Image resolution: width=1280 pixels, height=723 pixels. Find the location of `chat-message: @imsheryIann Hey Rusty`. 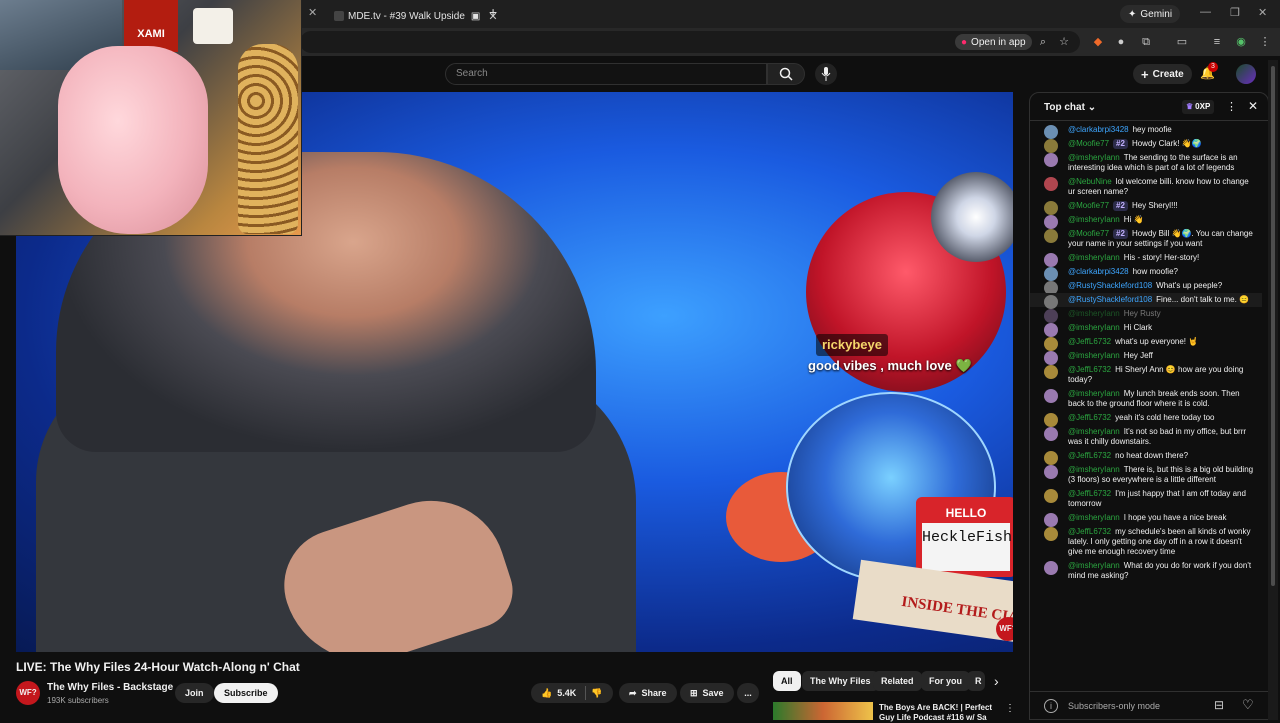

chat-message: @imsheryIann Hey Rusty is located at coordinates (1146, 315).